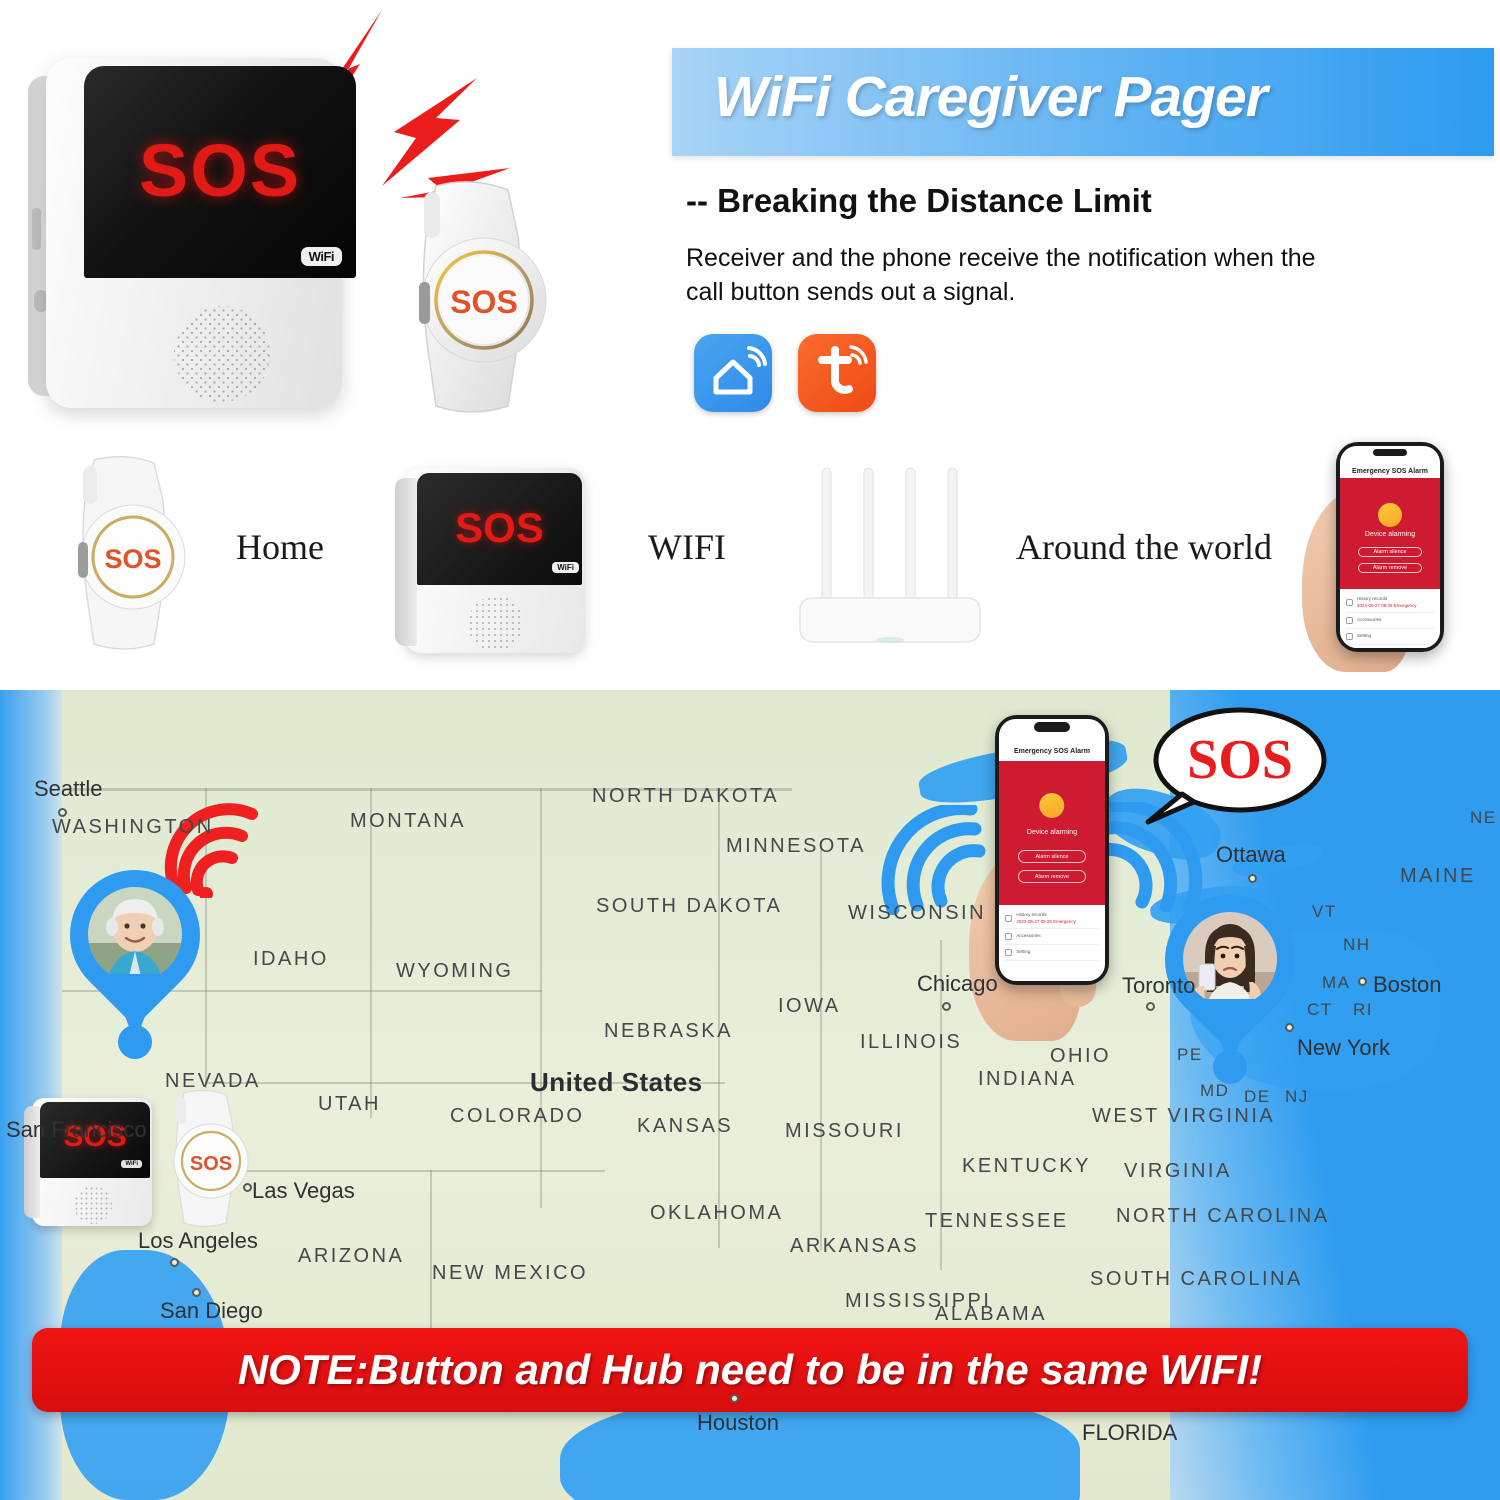 This screenshot has height=1500, width=1500. Describe the element at coordinates (280, 547) in the screenshot. I see `flow-label-home: Home` at that location.